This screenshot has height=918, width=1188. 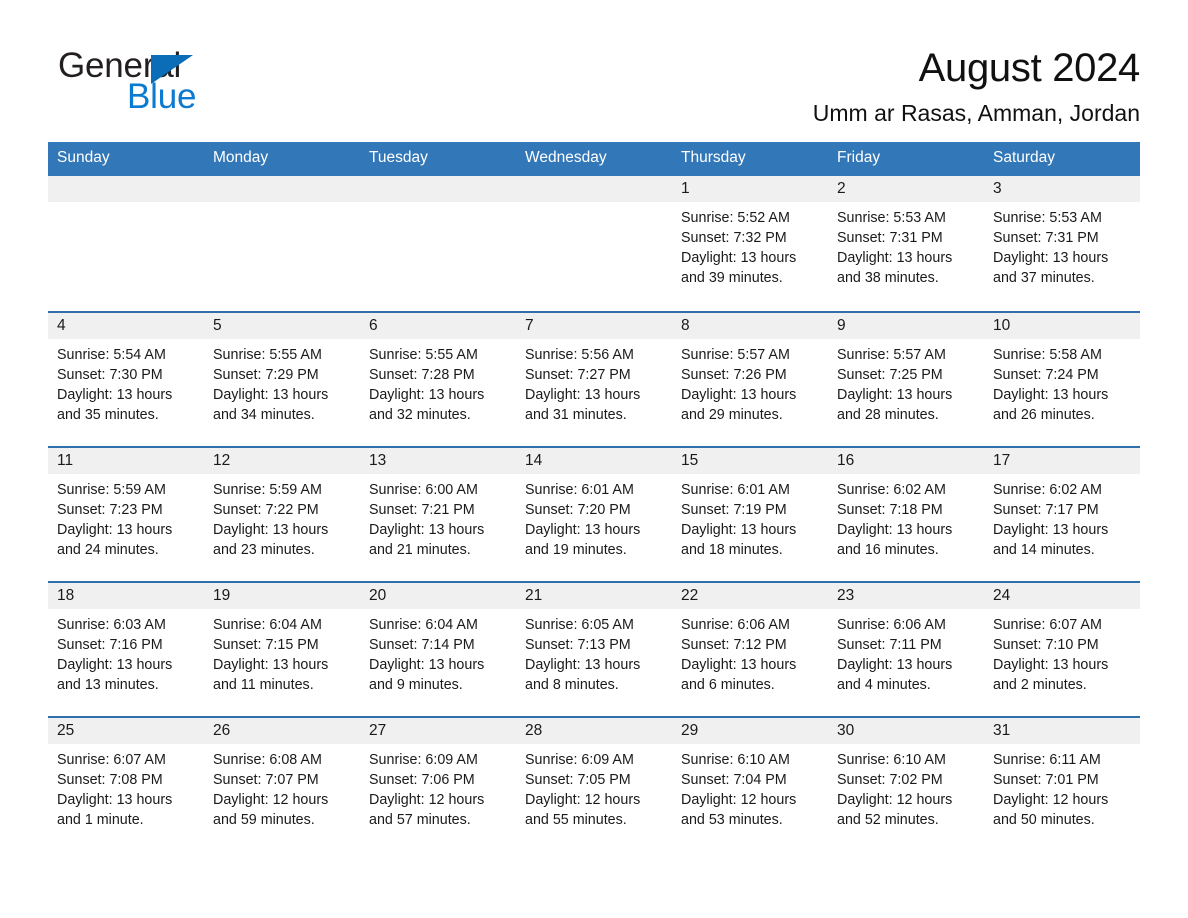 What do you see at coordinates (398, 158) in the screenshot?
I see `weekday-tuesday: Tuesday` at bounding box center [398, 158].